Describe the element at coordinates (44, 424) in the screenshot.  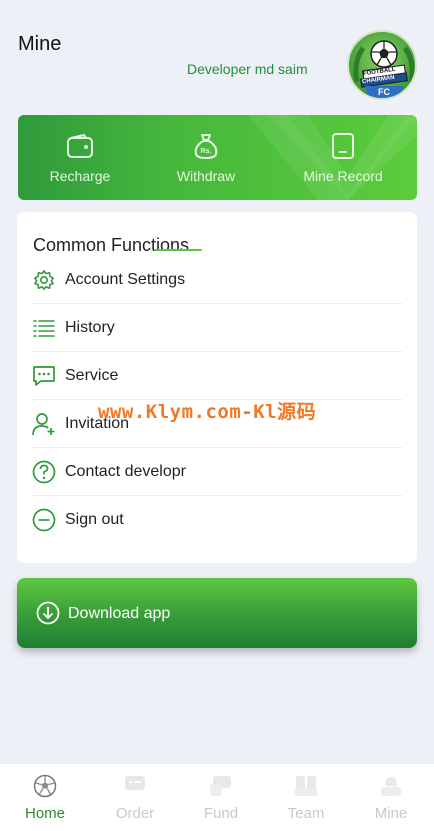
I see `add-user-icon` at that location.